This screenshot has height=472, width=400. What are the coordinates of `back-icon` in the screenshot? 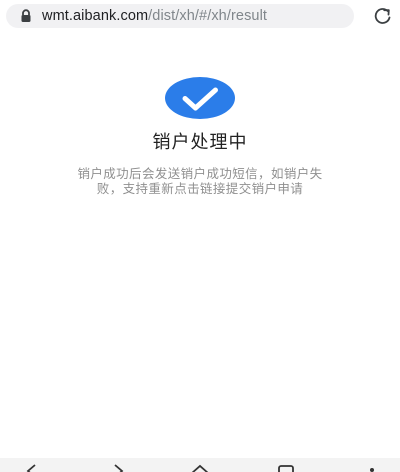 It's located at (32, 467).